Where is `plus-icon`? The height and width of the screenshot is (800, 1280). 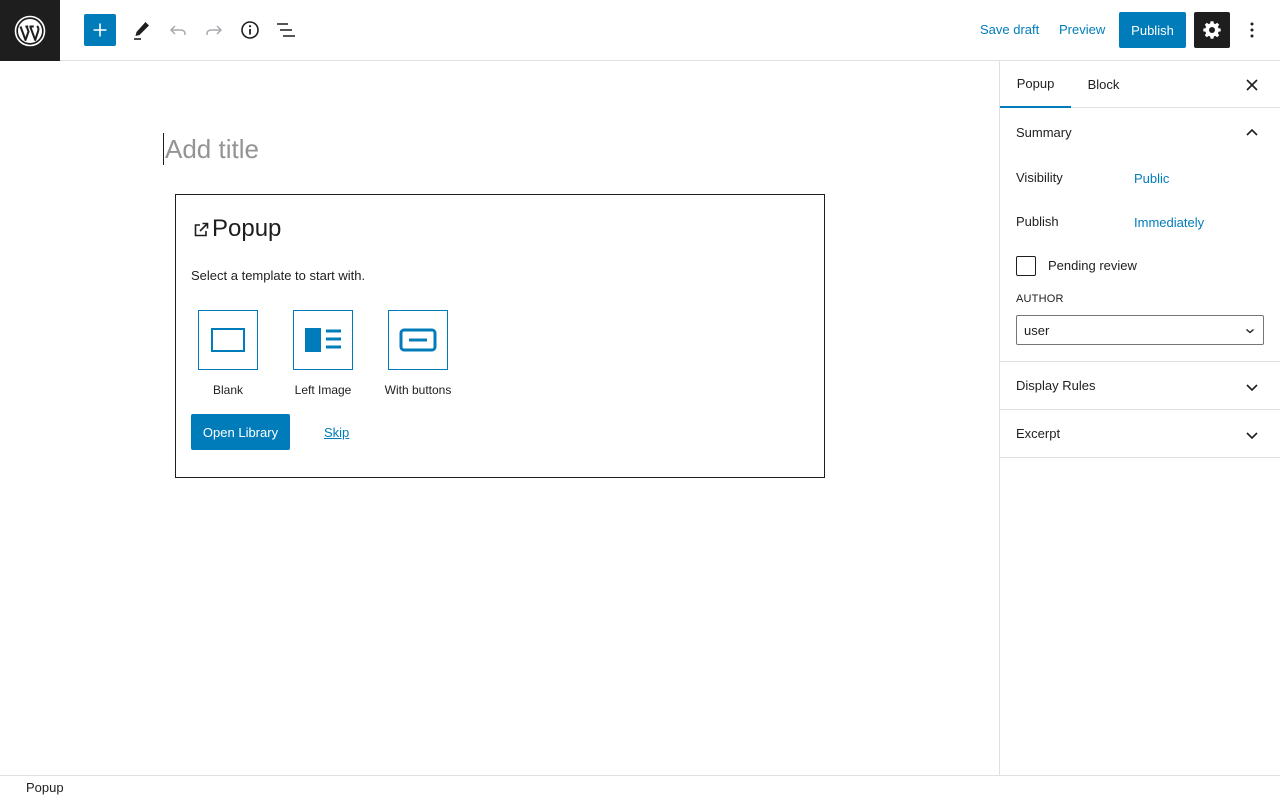 plus-icon is located at coordinates (100, 30).